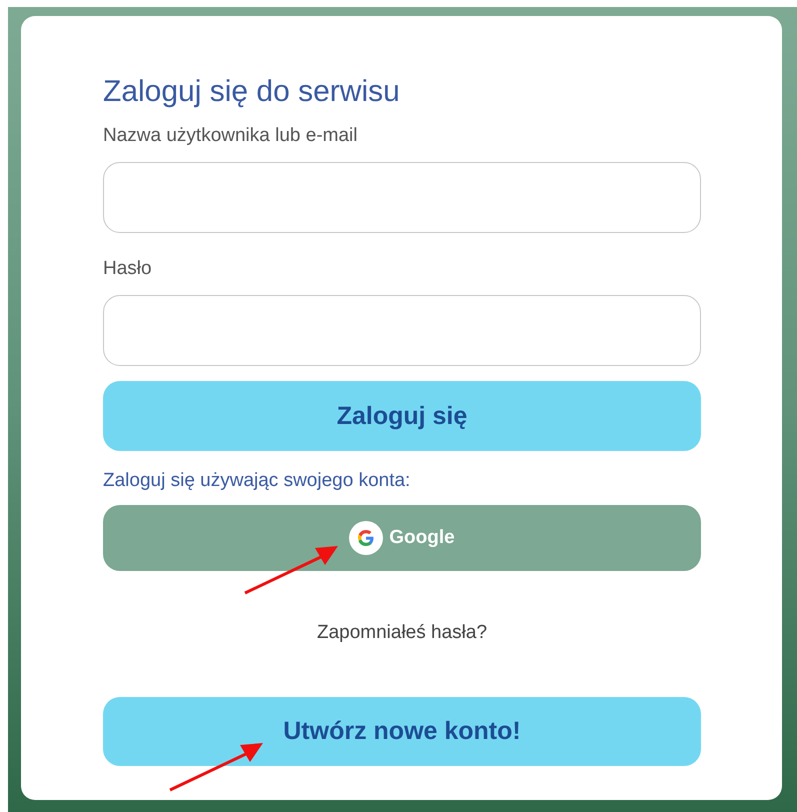  What do you see at coordinates (257, 481) in the screenshot?
I see `social-login-label: Zaloguj się używając swojego konta:` at bounding box center [257, 481].